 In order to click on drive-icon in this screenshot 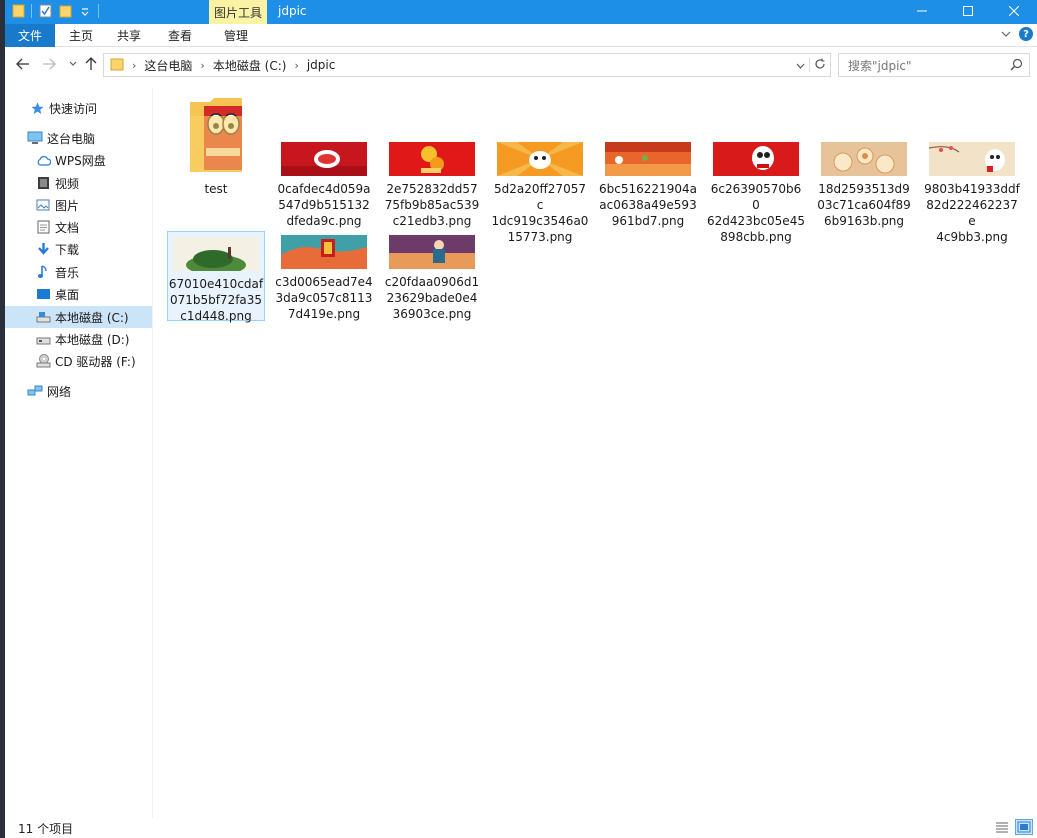, I will do `click(43, 317)`.